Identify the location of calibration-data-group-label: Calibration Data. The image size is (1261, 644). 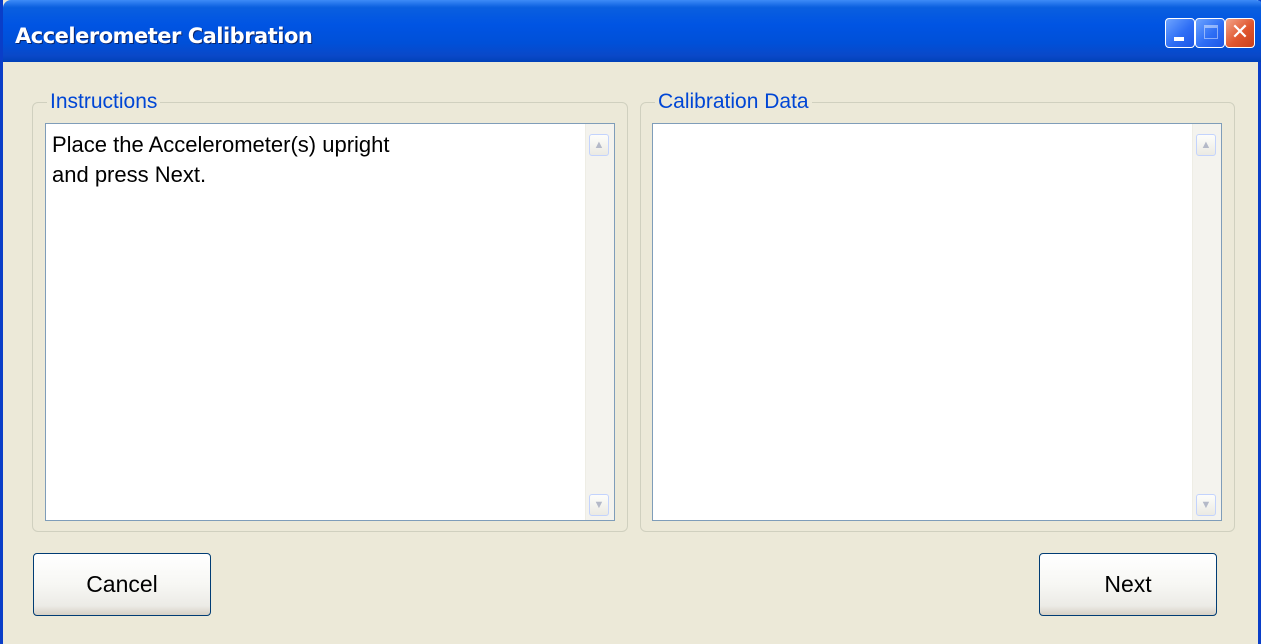
(733, 102).